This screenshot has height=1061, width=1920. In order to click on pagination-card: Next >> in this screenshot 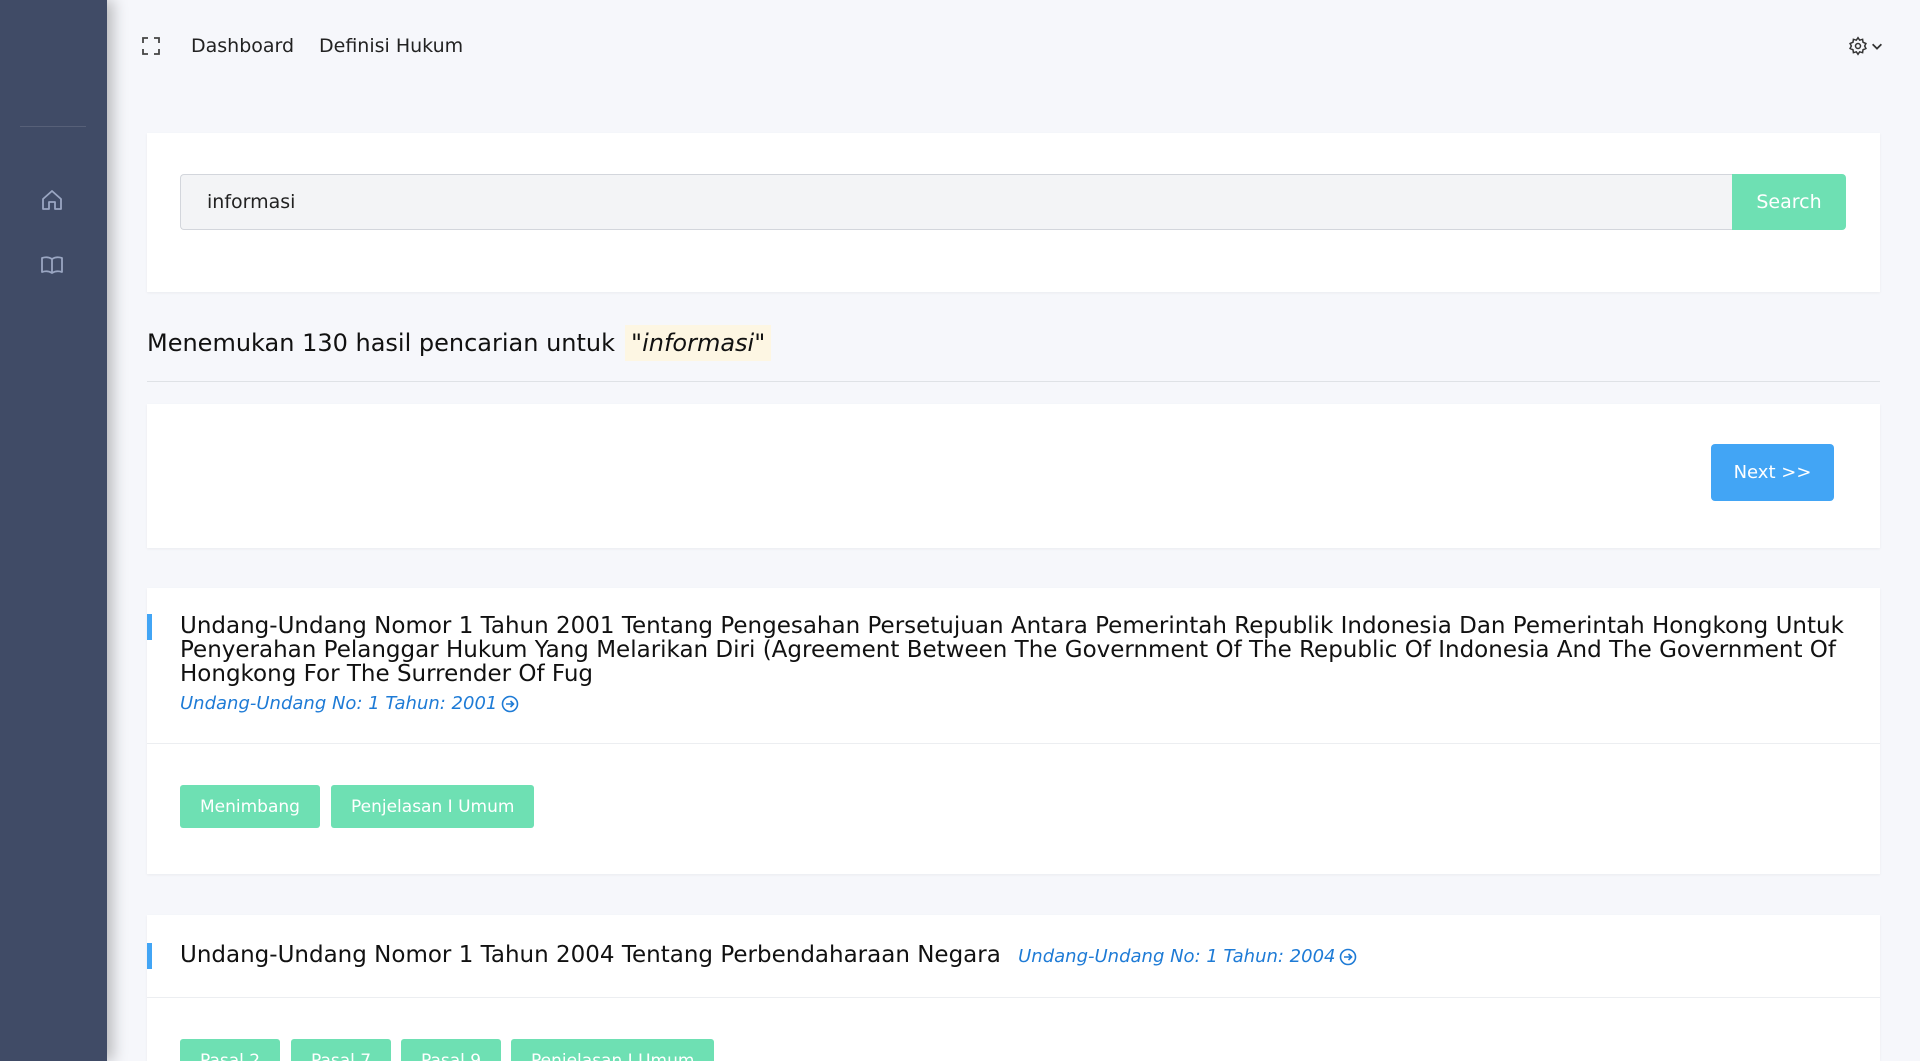, I will do `click(1013, 476)`.